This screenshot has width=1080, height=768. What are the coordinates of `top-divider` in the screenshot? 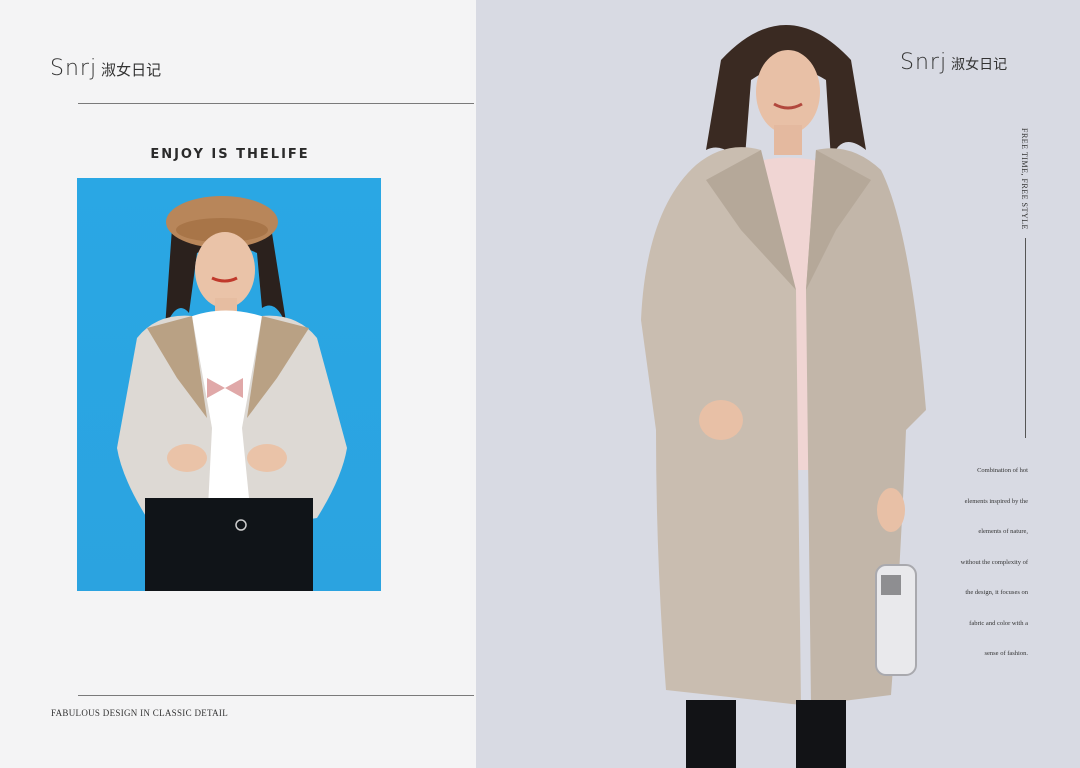 It's located at (276, 103).